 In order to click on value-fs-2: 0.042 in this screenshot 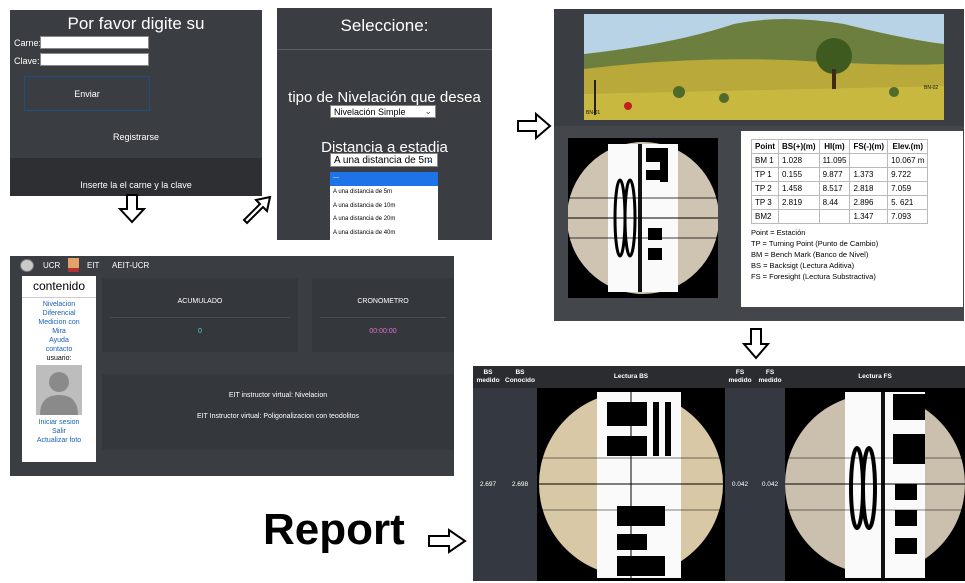, I will do `click(770, 484)`.